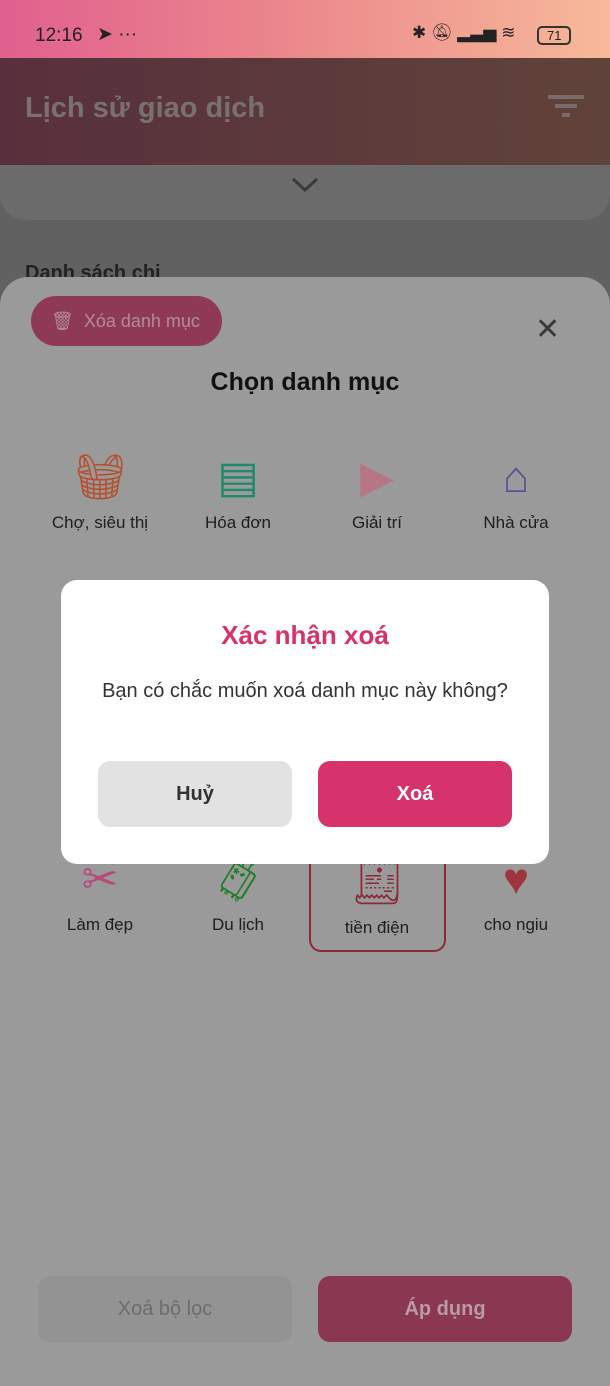 Image resolution: width=610 pixels, height=1386 pixels. I want to click on category-label: Giải trí, so click(377, 522).